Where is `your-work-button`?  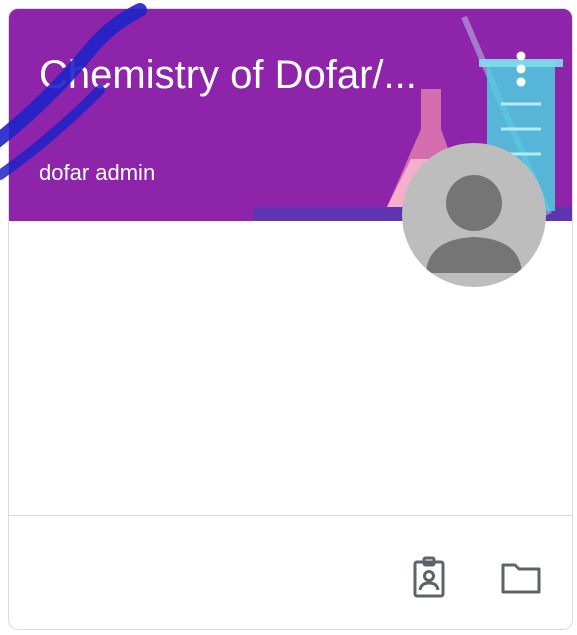 your-work-button is located at coordinates (429, 576).